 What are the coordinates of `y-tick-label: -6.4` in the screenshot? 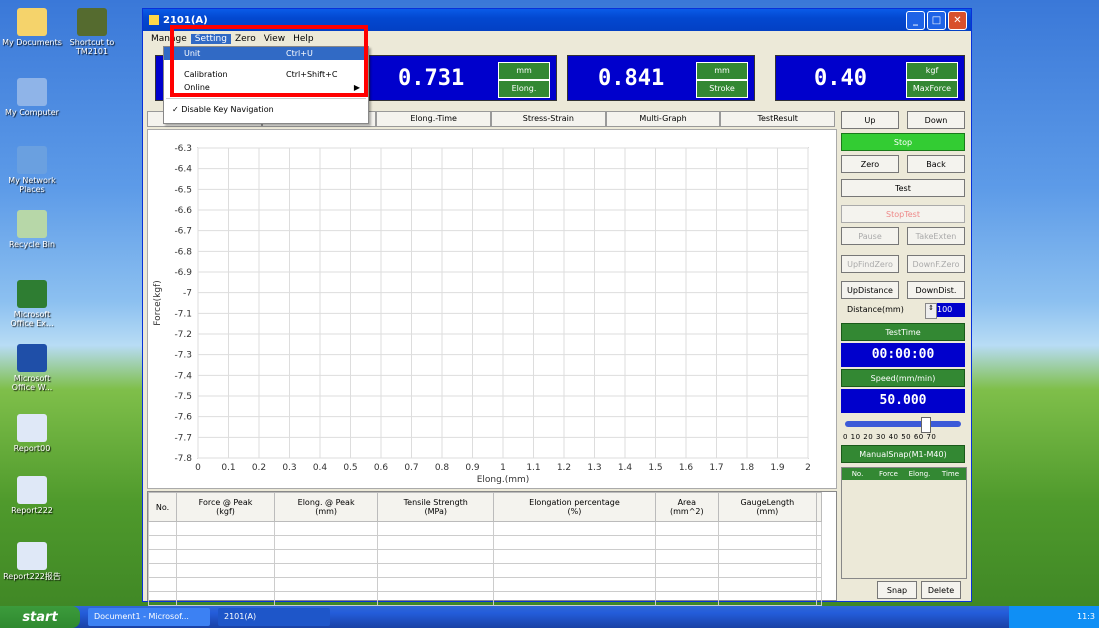 It's located at (183, 170).